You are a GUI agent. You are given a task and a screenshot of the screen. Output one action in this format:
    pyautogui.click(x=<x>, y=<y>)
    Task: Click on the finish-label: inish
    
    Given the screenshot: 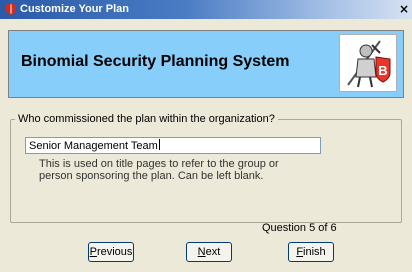 What is the action you would take?
    pyautogui.click(x=314, y=252)
    